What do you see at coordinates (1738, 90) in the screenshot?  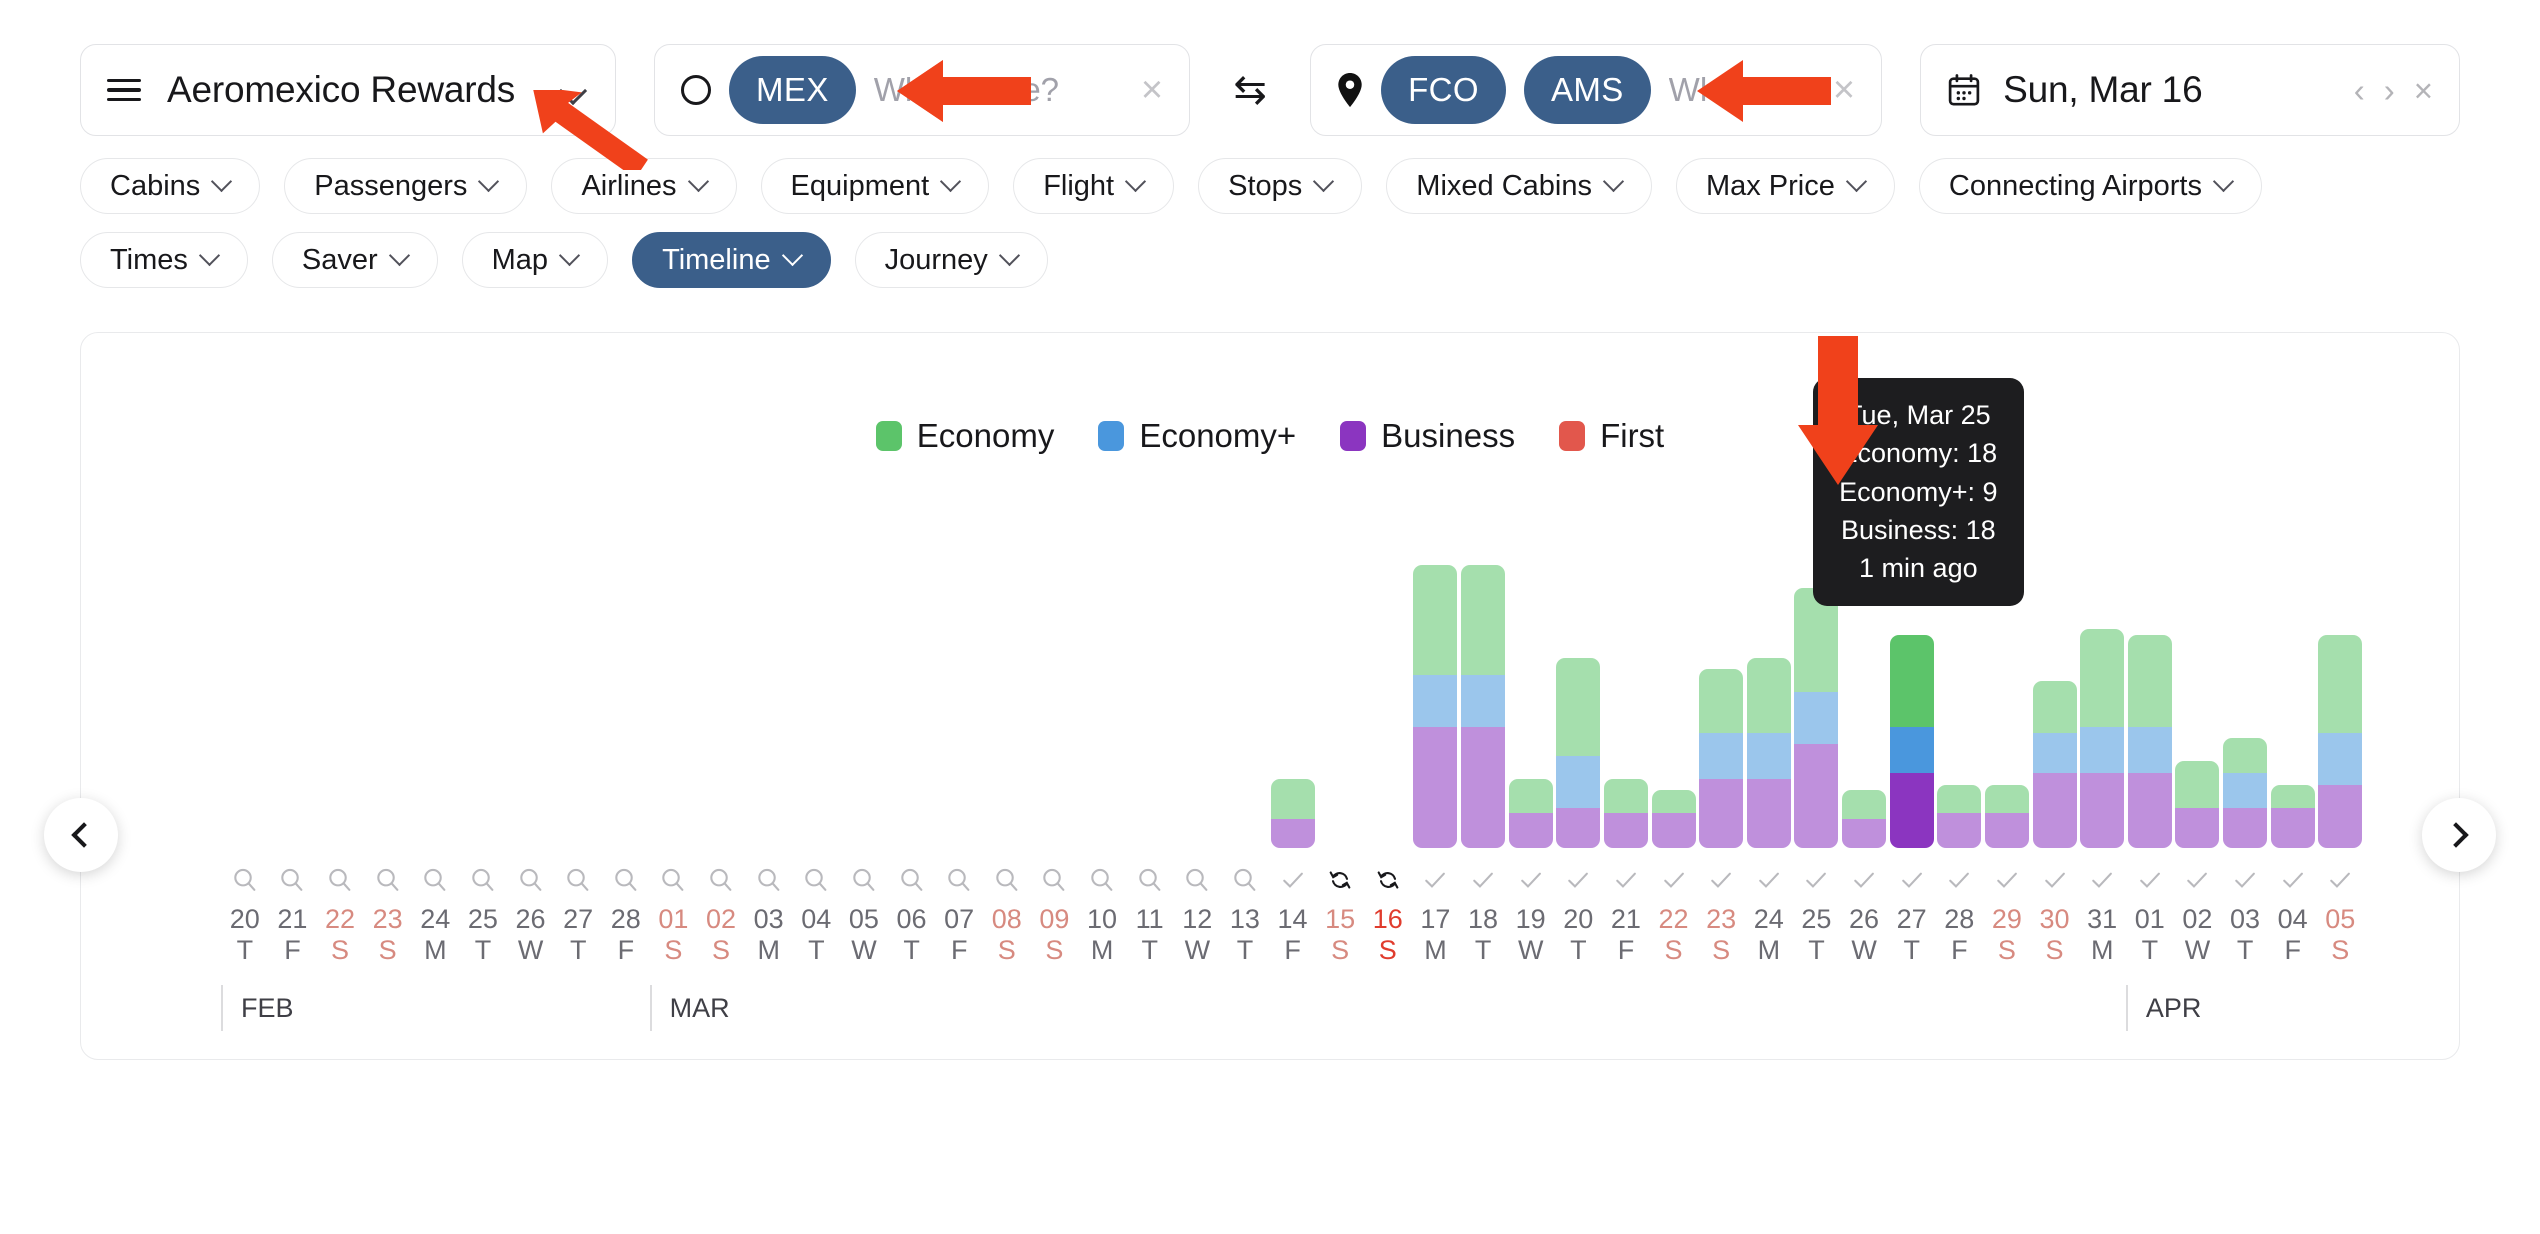 I see `destination-placeholder: Where else?` at bounding box center [1738, 90].